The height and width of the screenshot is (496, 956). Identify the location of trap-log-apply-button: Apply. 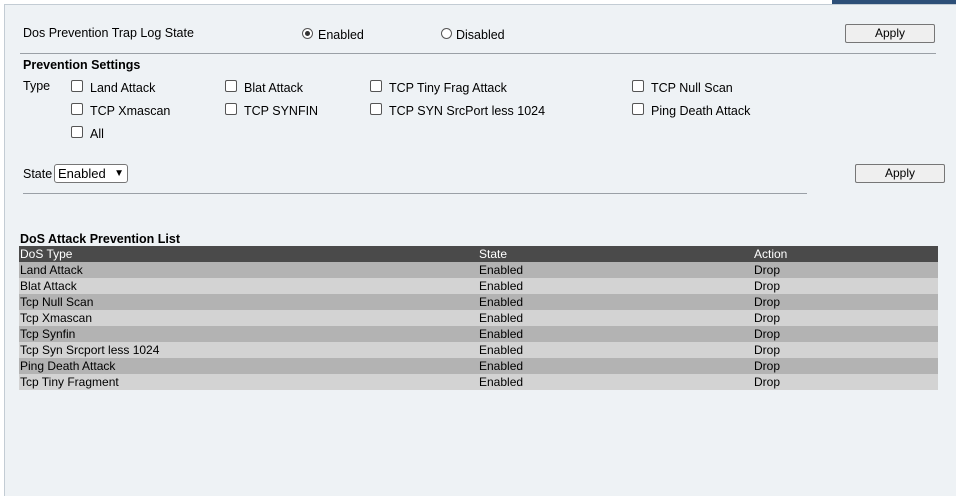
(890, 33).